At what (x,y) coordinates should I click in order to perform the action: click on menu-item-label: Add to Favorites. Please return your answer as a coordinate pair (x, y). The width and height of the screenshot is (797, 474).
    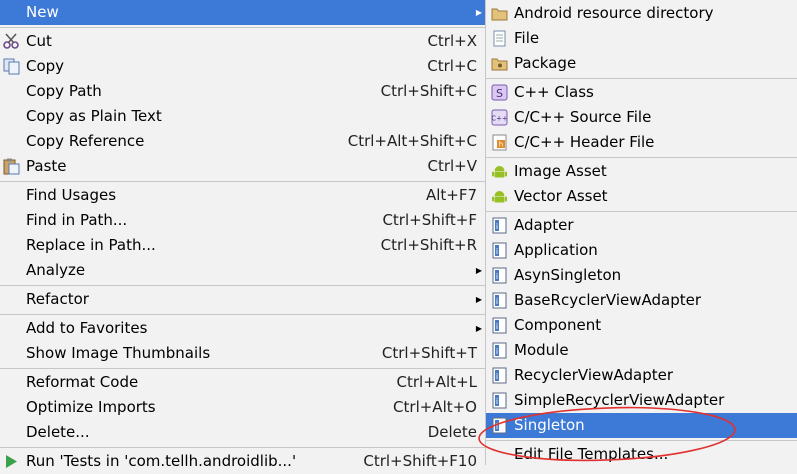
    Looking at the image, I should click on (87, 328).